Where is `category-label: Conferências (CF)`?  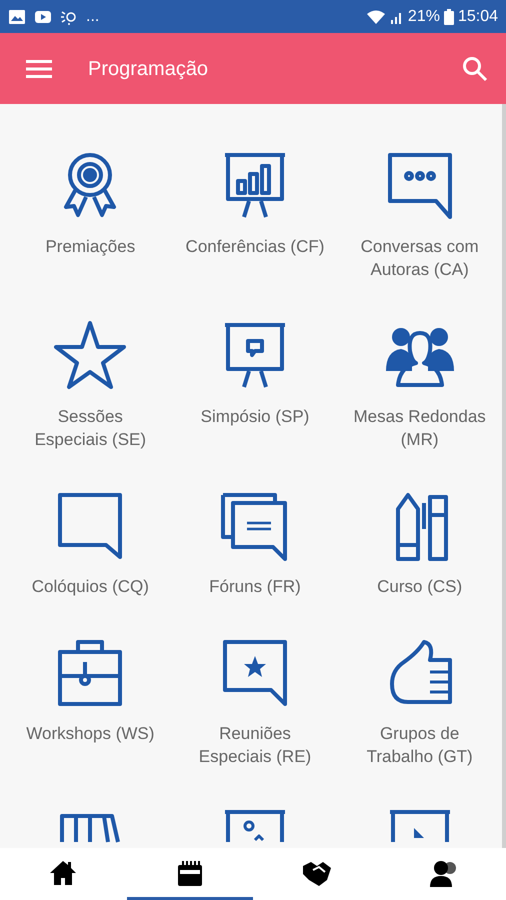 category-label: Conferências (CF) is located at coordinates (255, 246).